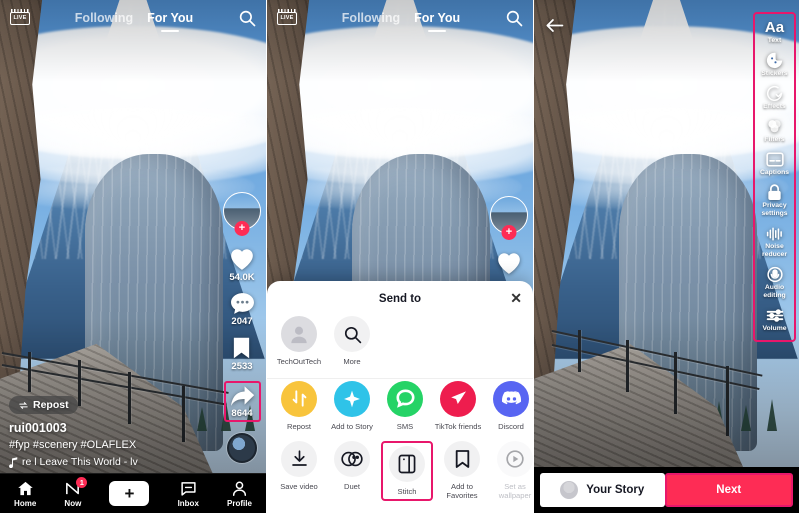 This screenshot has height=513, width=800. Describe the element at coordinates (405, 398) in the screenshot. I see `message-bubble-icon` at that location.